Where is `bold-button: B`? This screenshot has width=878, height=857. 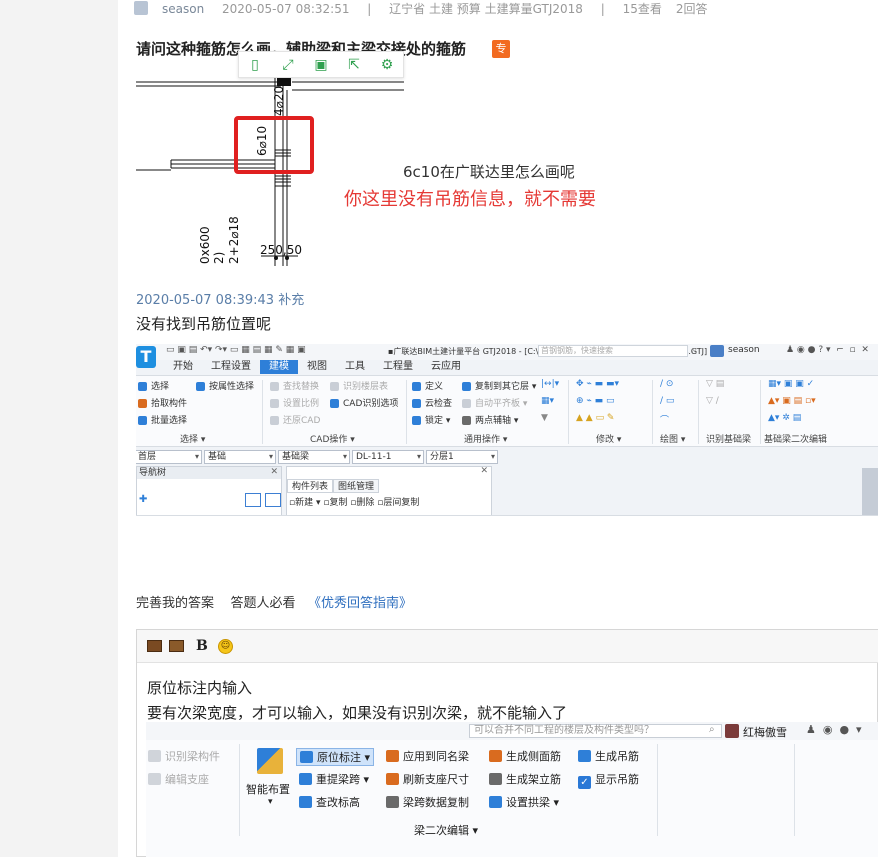 bold-button: B is located at coordinates (202, 646).